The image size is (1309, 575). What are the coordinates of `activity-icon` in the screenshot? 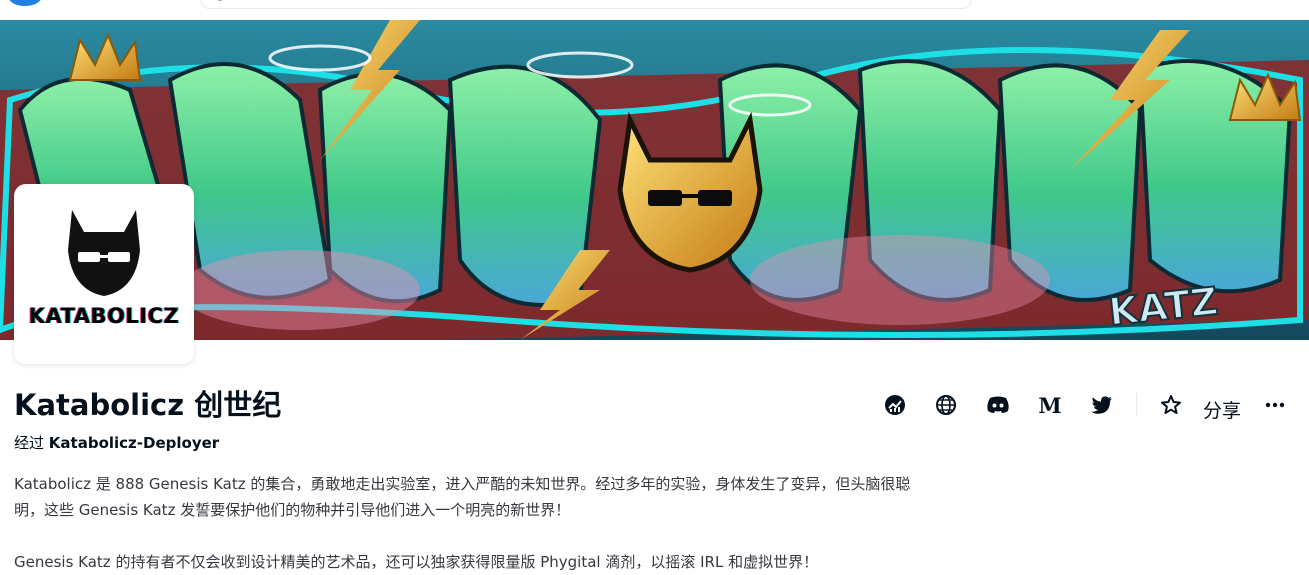 It's located at (895, 405).